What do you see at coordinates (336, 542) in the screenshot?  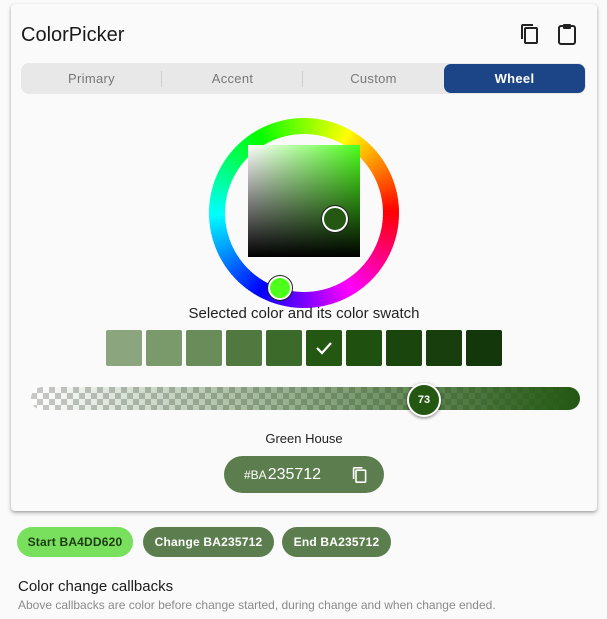 I see `end-callback-chip: End BA235712` at bounding box center [336, 542].